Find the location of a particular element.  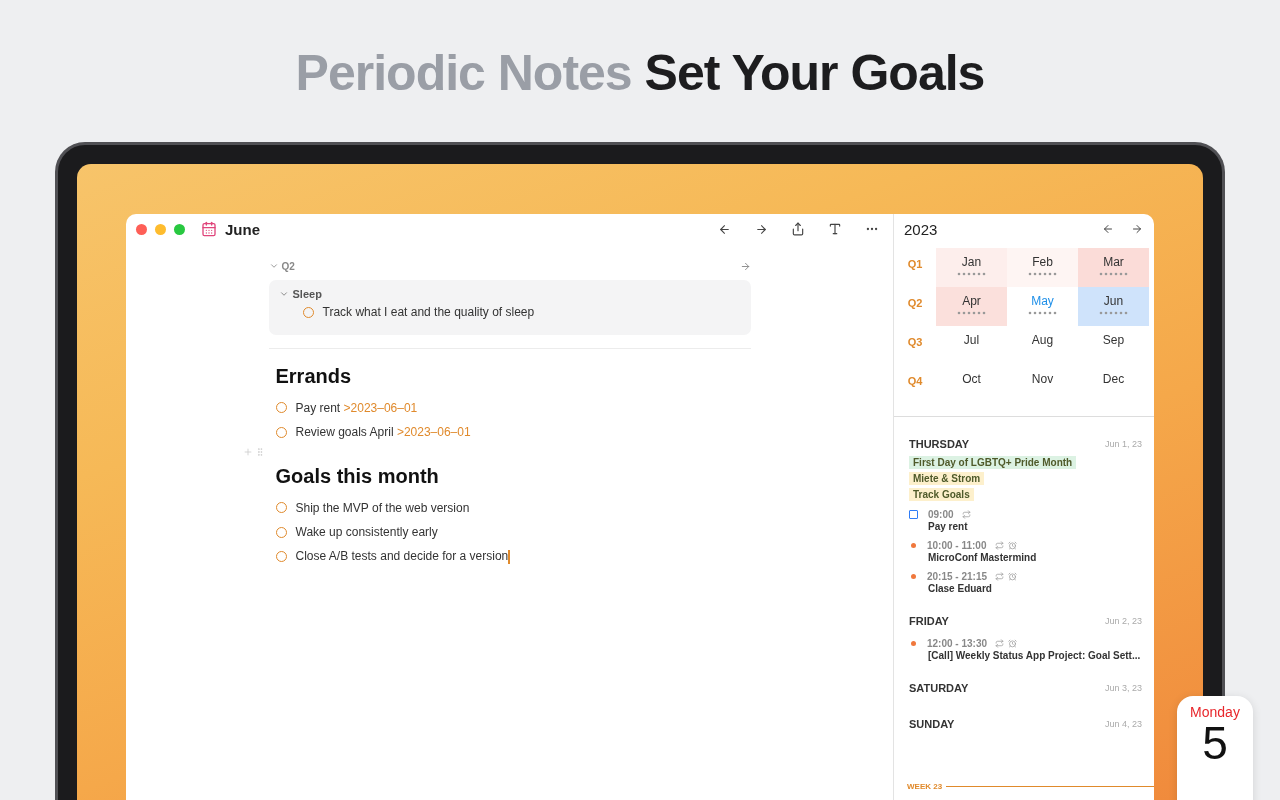

event-time: 10:00 - 11:00 is located at coordinates (957, 545).